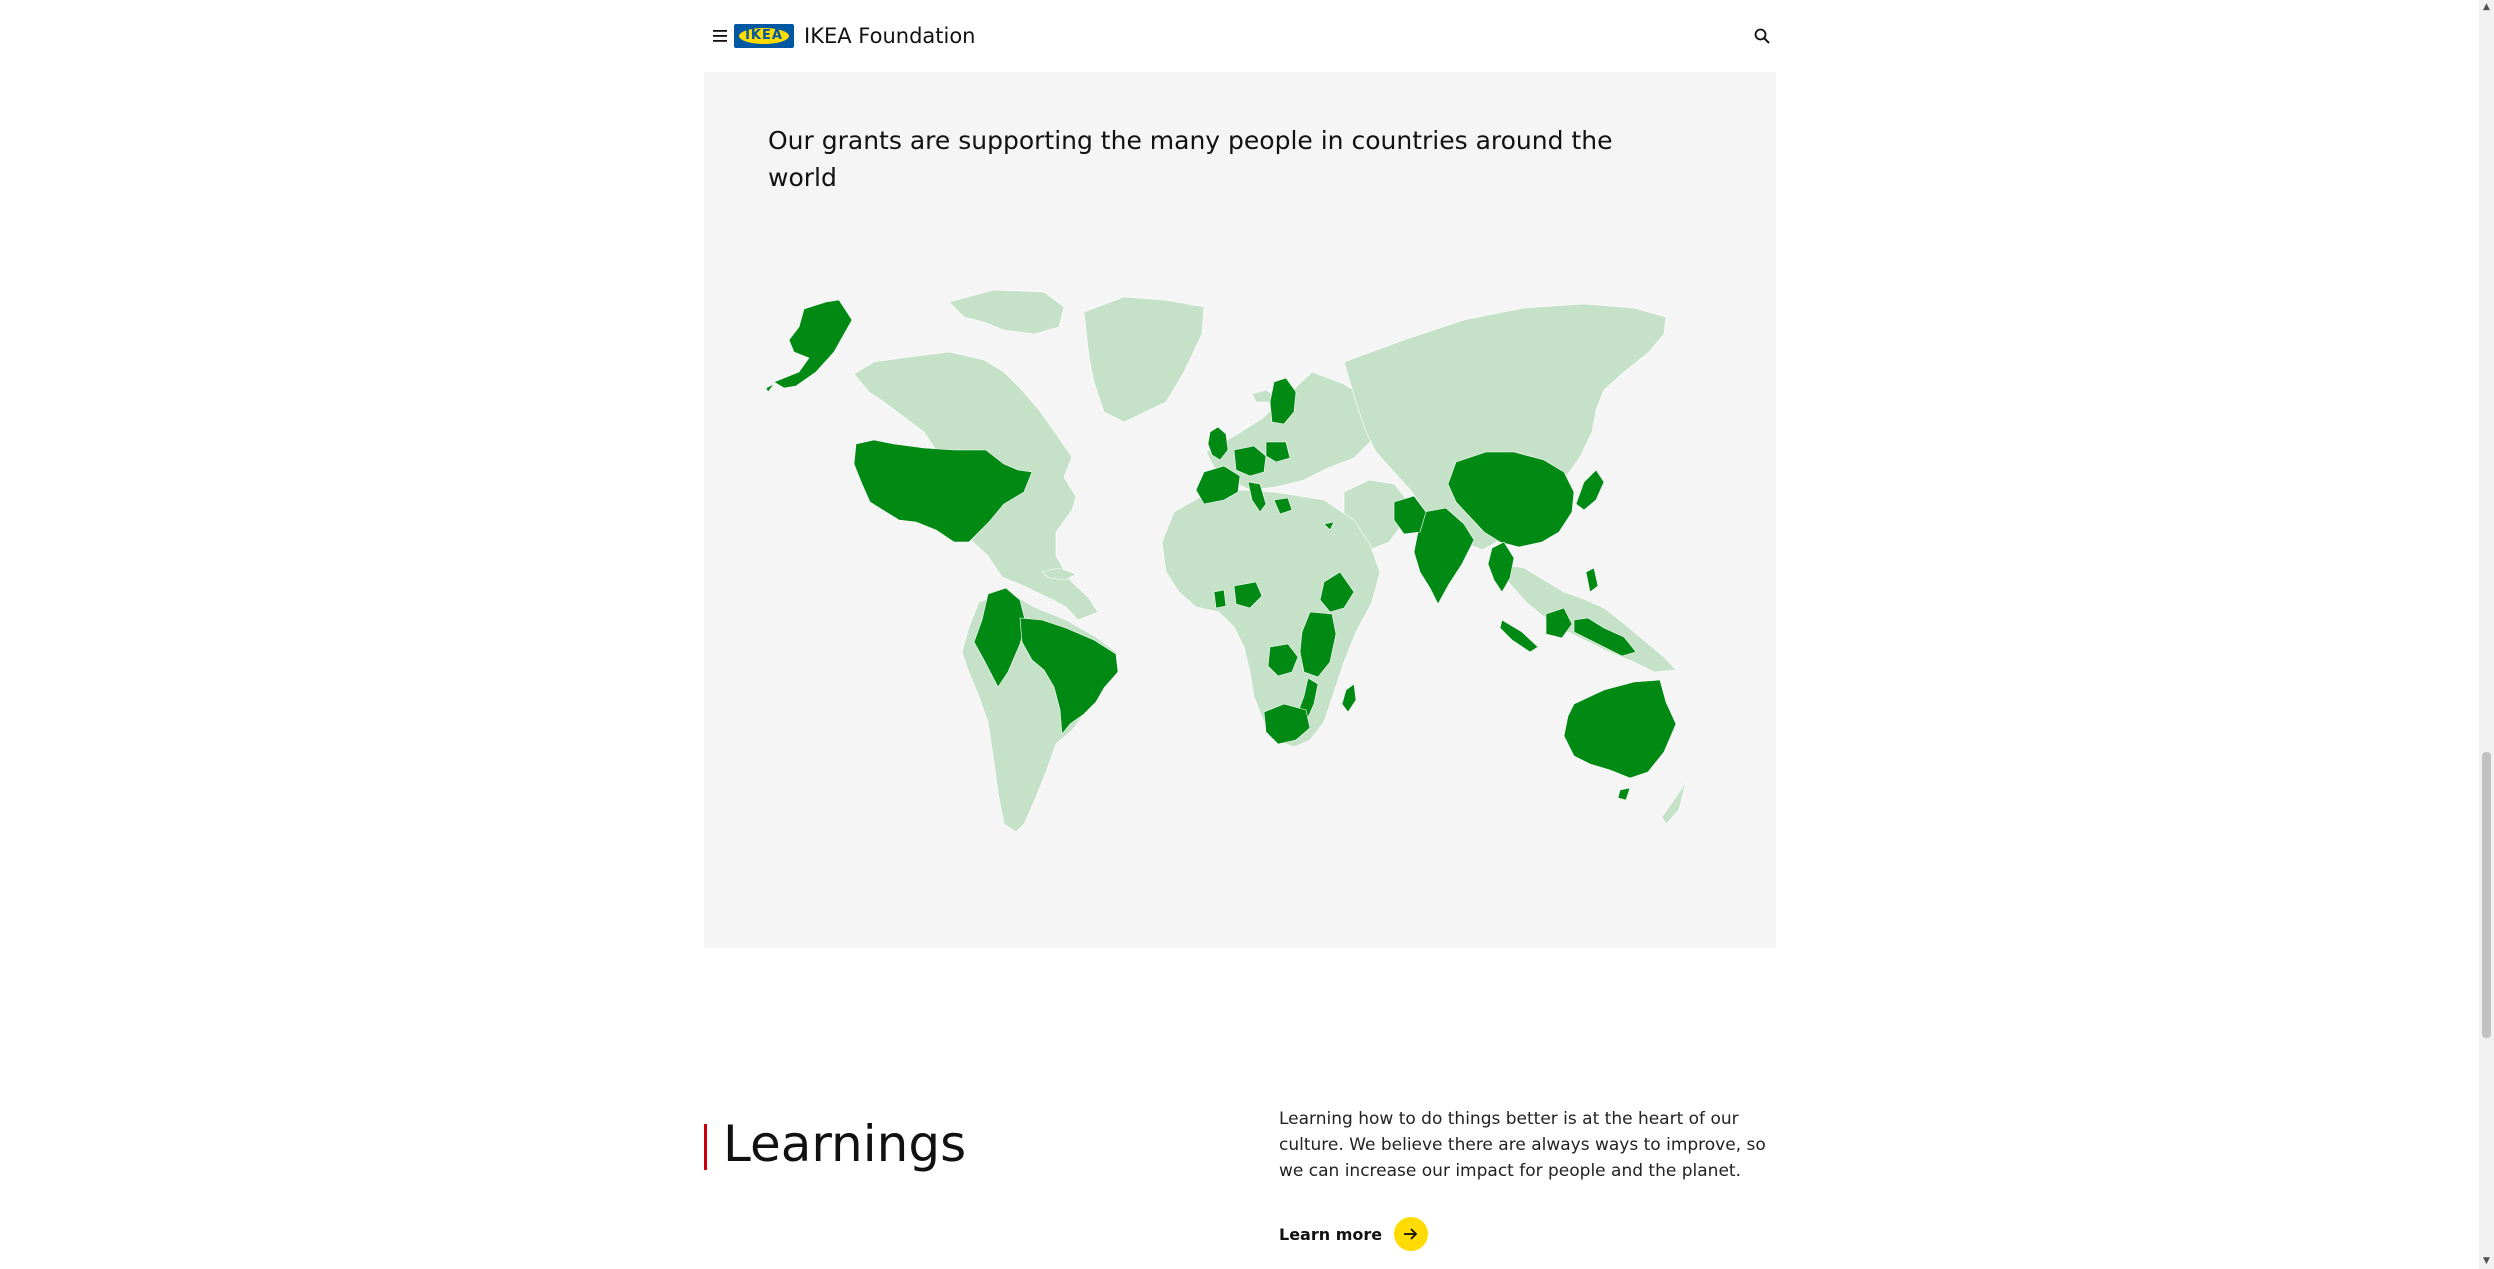  I want to click on logo-text: IKEA, so click(764, 35).